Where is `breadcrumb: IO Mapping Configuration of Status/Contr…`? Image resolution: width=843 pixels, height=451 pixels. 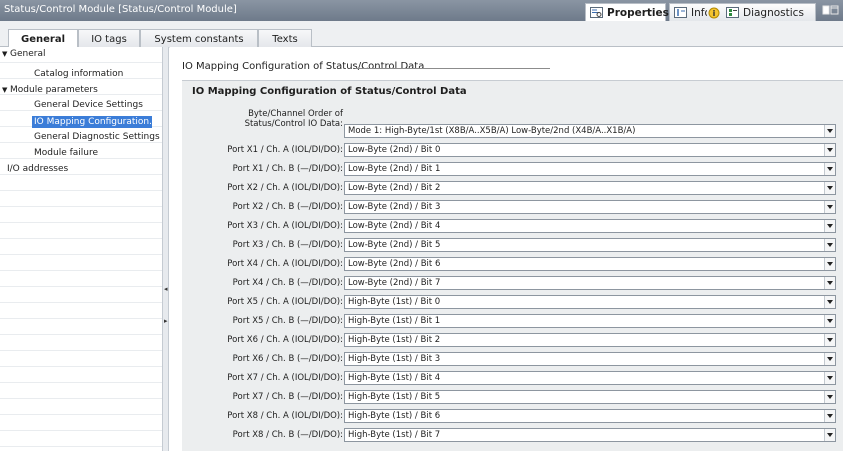 breadcrumb: IO Mapping Configuration of Status/Contr… is located at coordinates (303, 66).